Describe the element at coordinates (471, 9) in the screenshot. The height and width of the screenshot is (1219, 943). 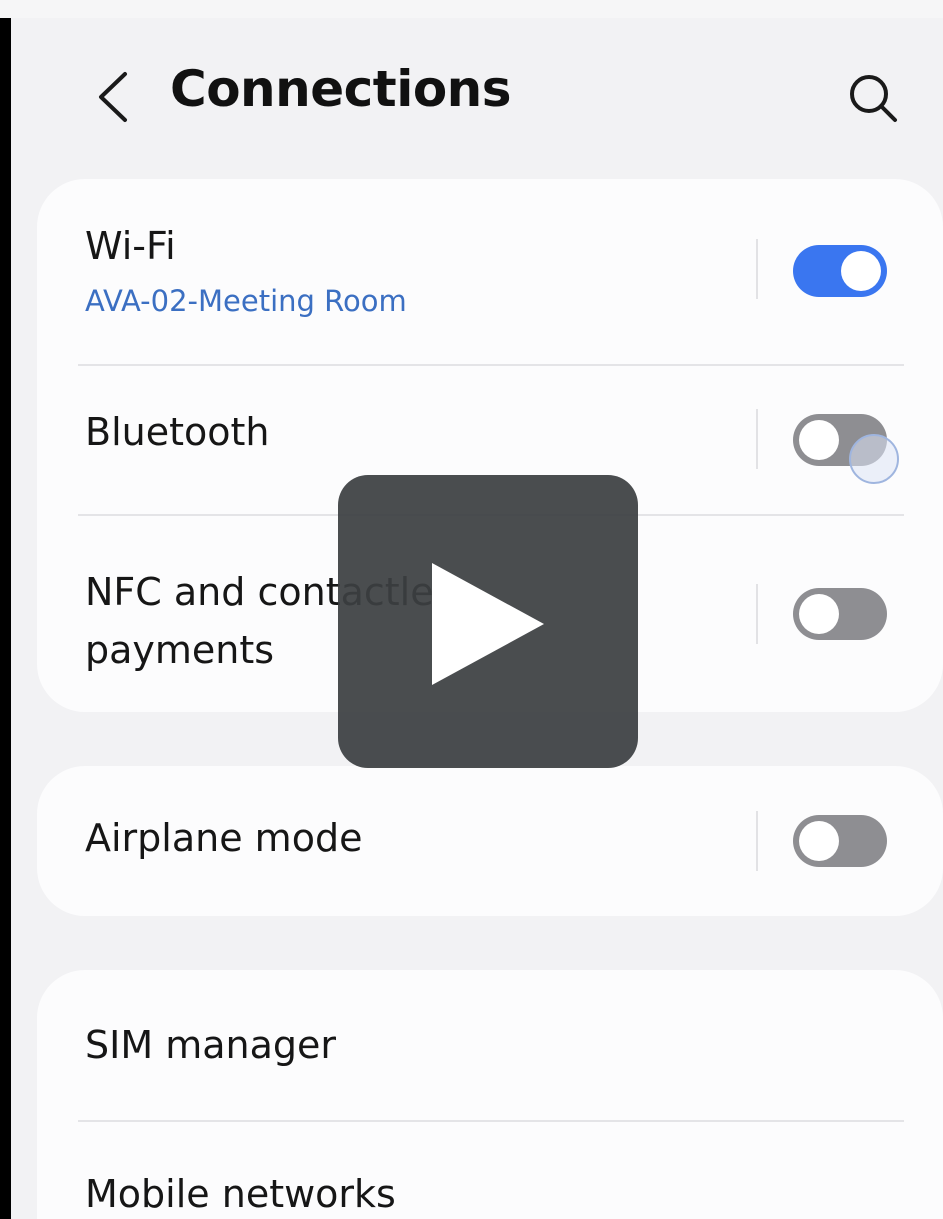
I see `status-bar-area` at that location.